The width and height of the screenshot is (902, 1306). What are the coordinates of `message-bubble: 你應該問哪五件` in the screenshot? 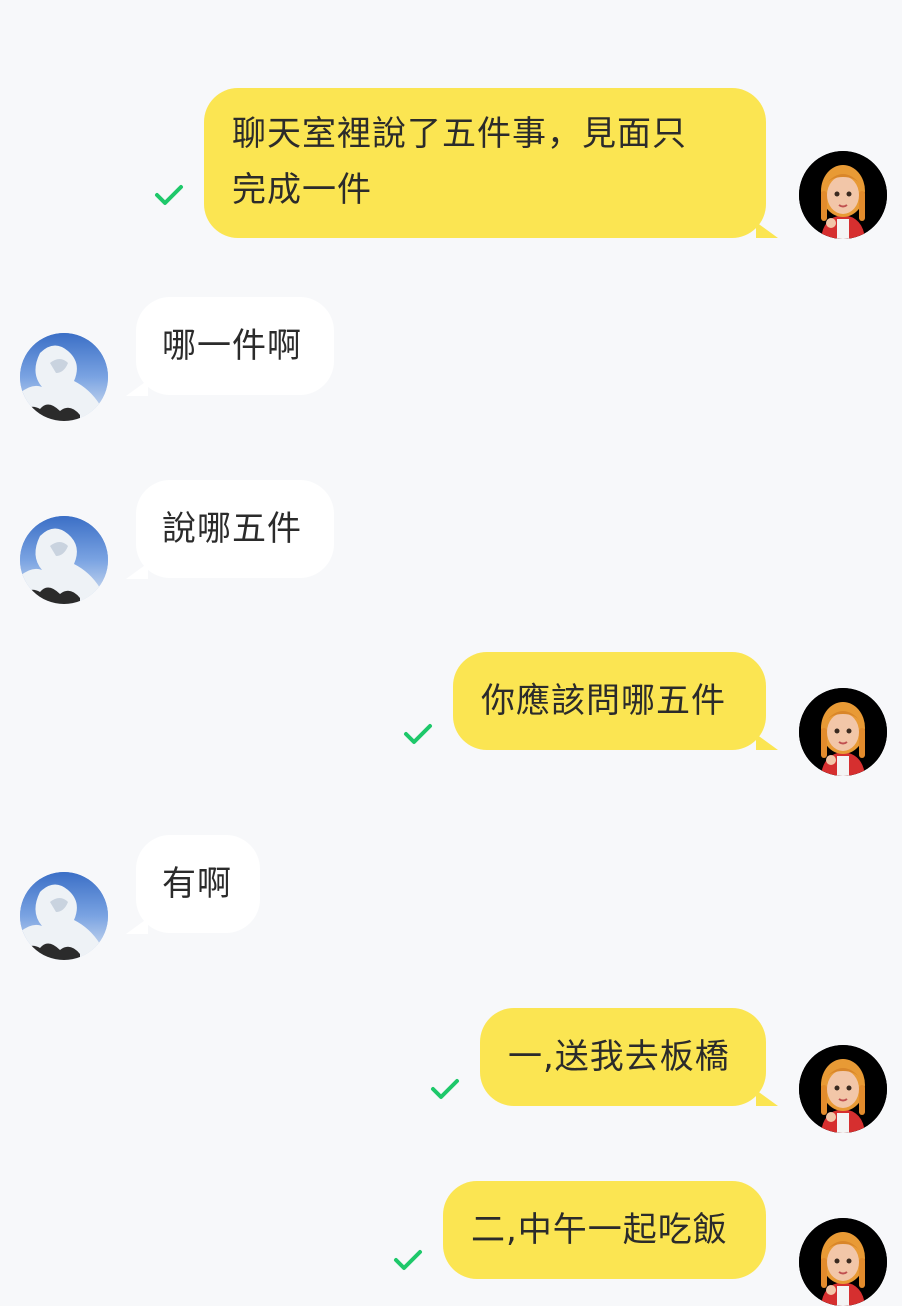 It's located at (609, 701).